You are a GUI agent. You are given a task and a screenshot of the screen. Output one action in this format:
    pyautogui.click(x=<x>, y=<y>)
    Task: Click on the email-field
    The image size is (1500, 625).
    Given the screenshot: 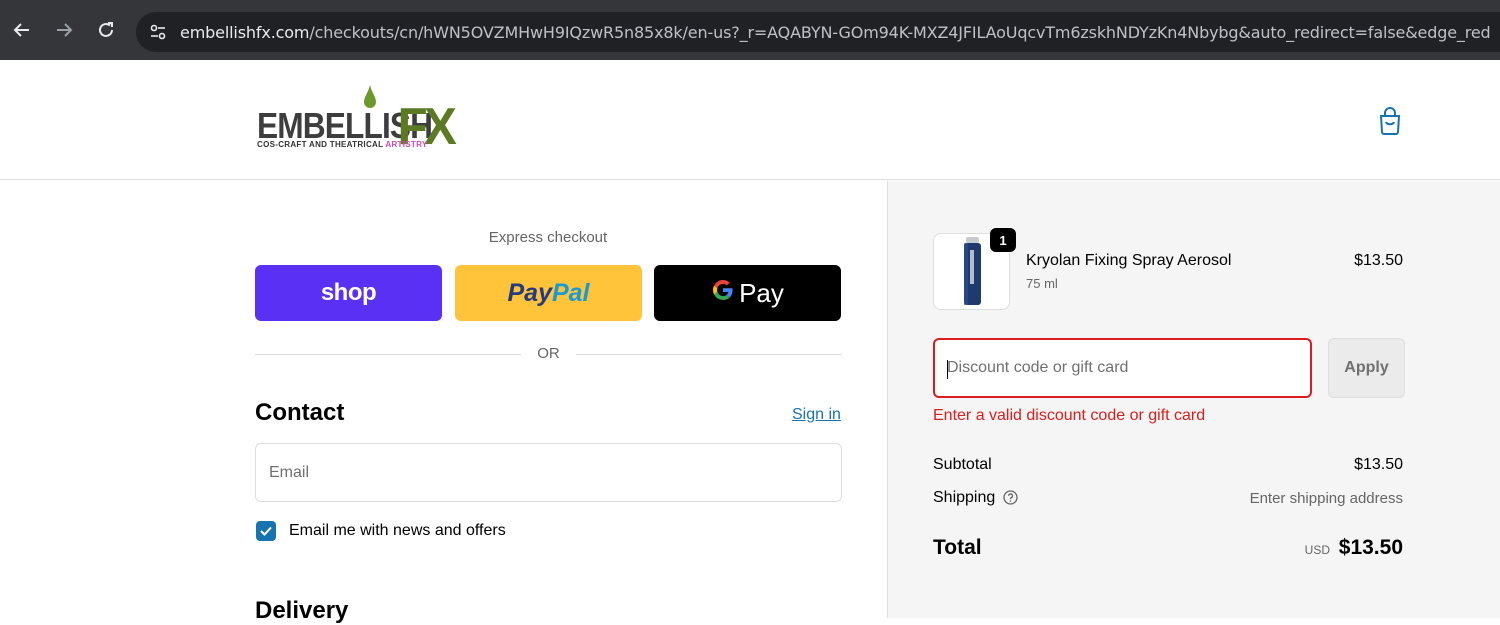 What is the action you would take?
    pyautogui.click(x=548, y=472)
    